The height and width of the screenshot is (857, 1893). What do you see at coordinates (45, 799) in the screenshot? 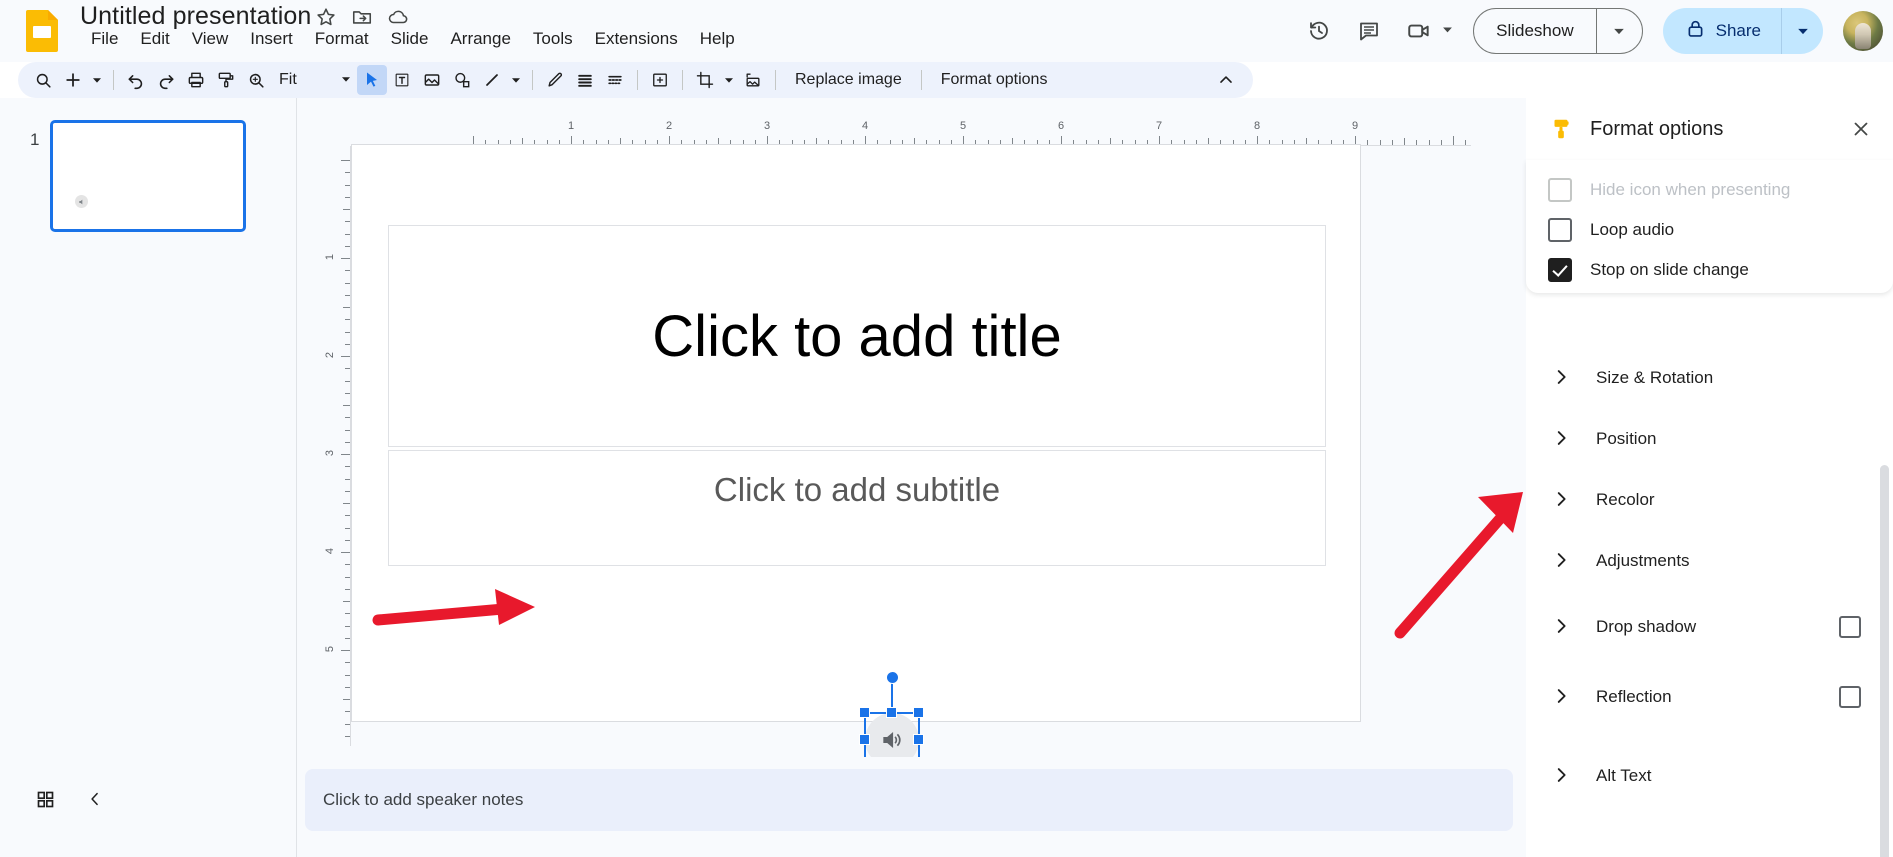
I see `grid-view-icon` at bounding box center [45, 799].